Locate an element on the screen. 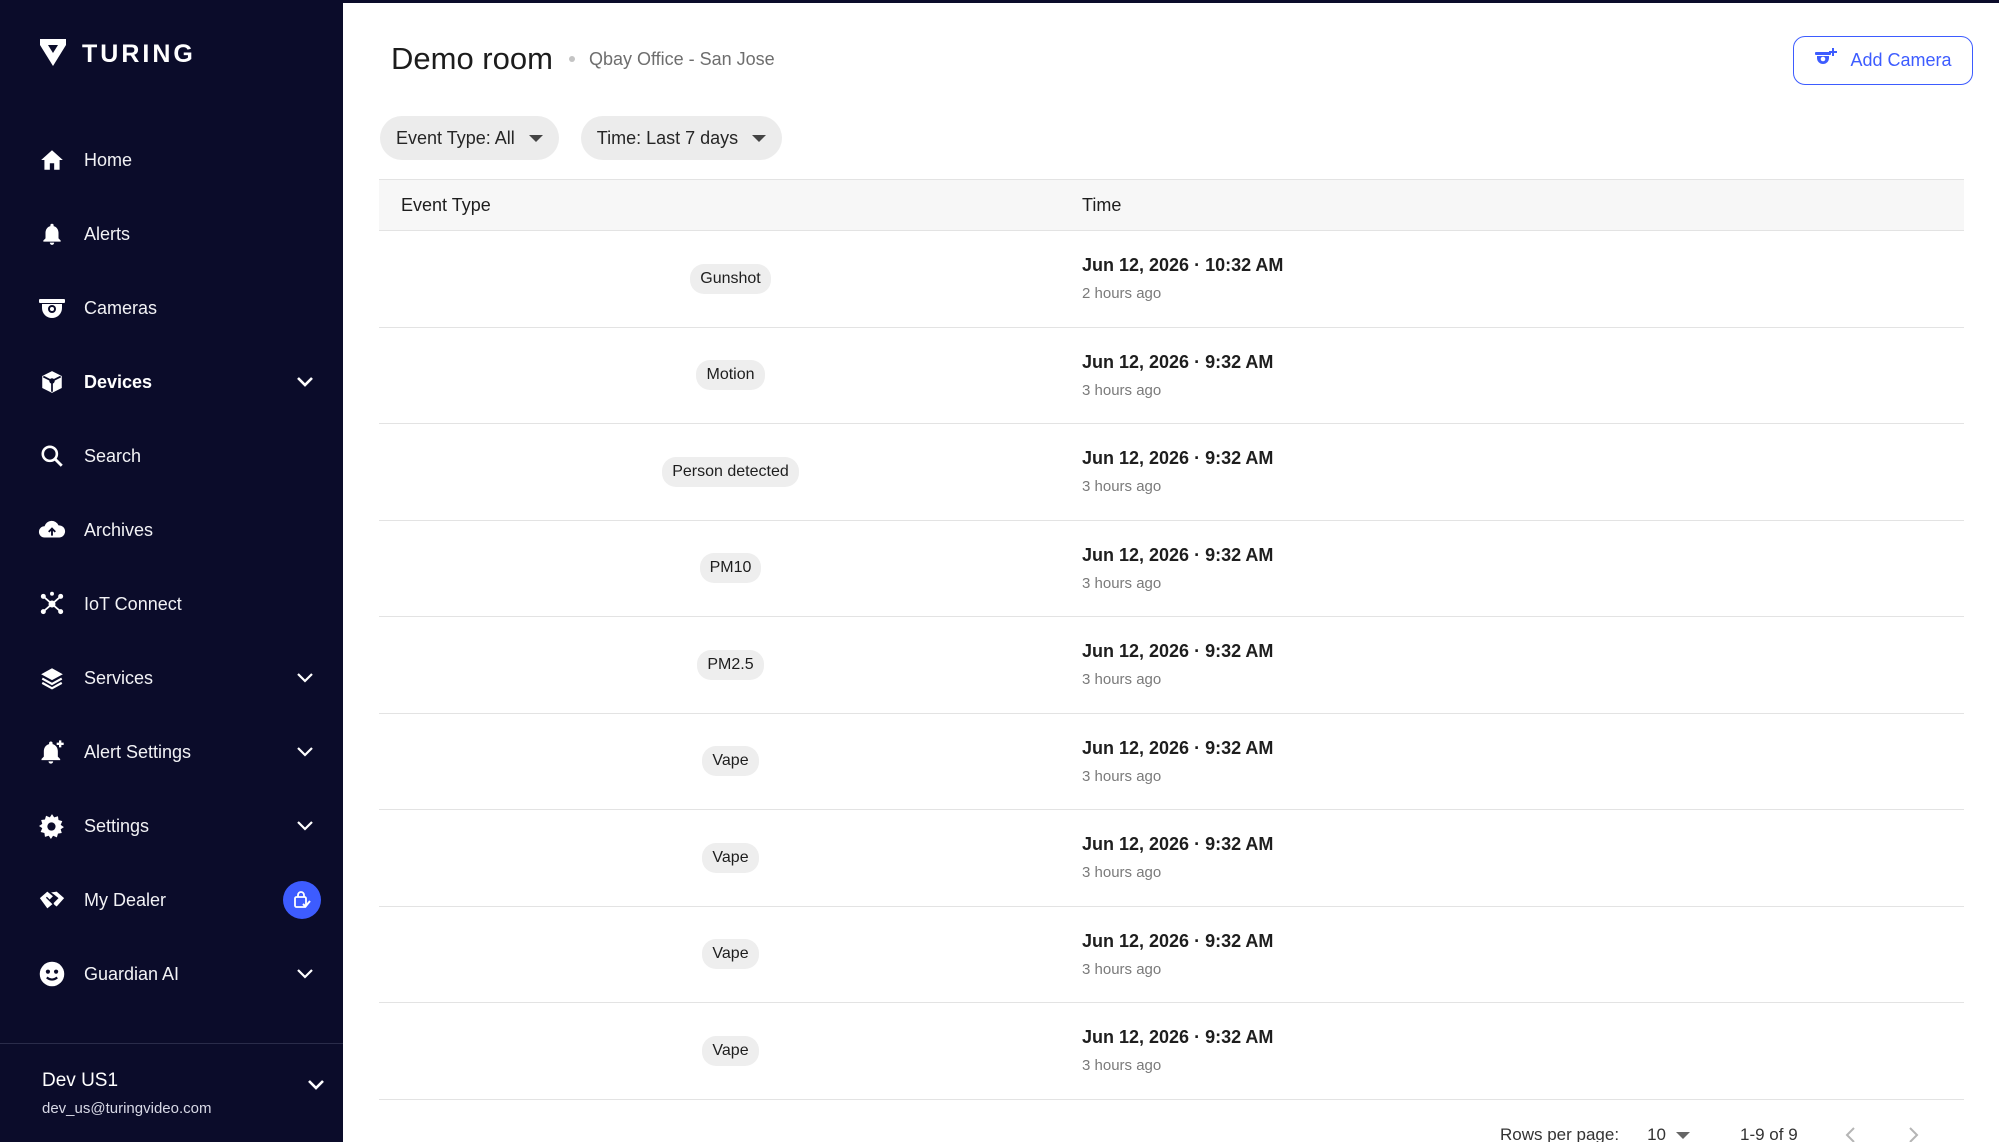  event-type-cell: PM2.5 is located at coordinates (730, 664).